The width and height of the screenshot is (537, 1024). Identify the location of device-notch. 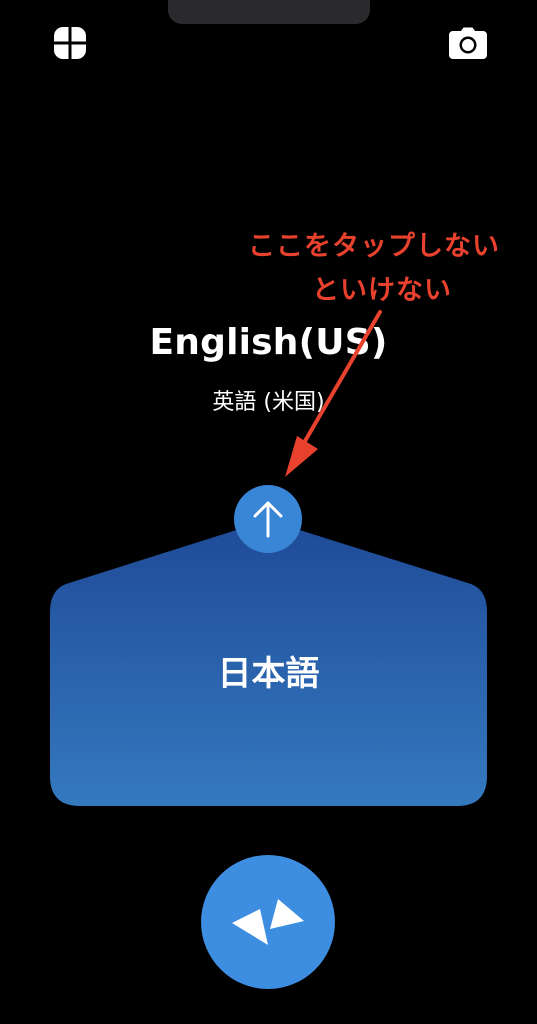
(269, 12).